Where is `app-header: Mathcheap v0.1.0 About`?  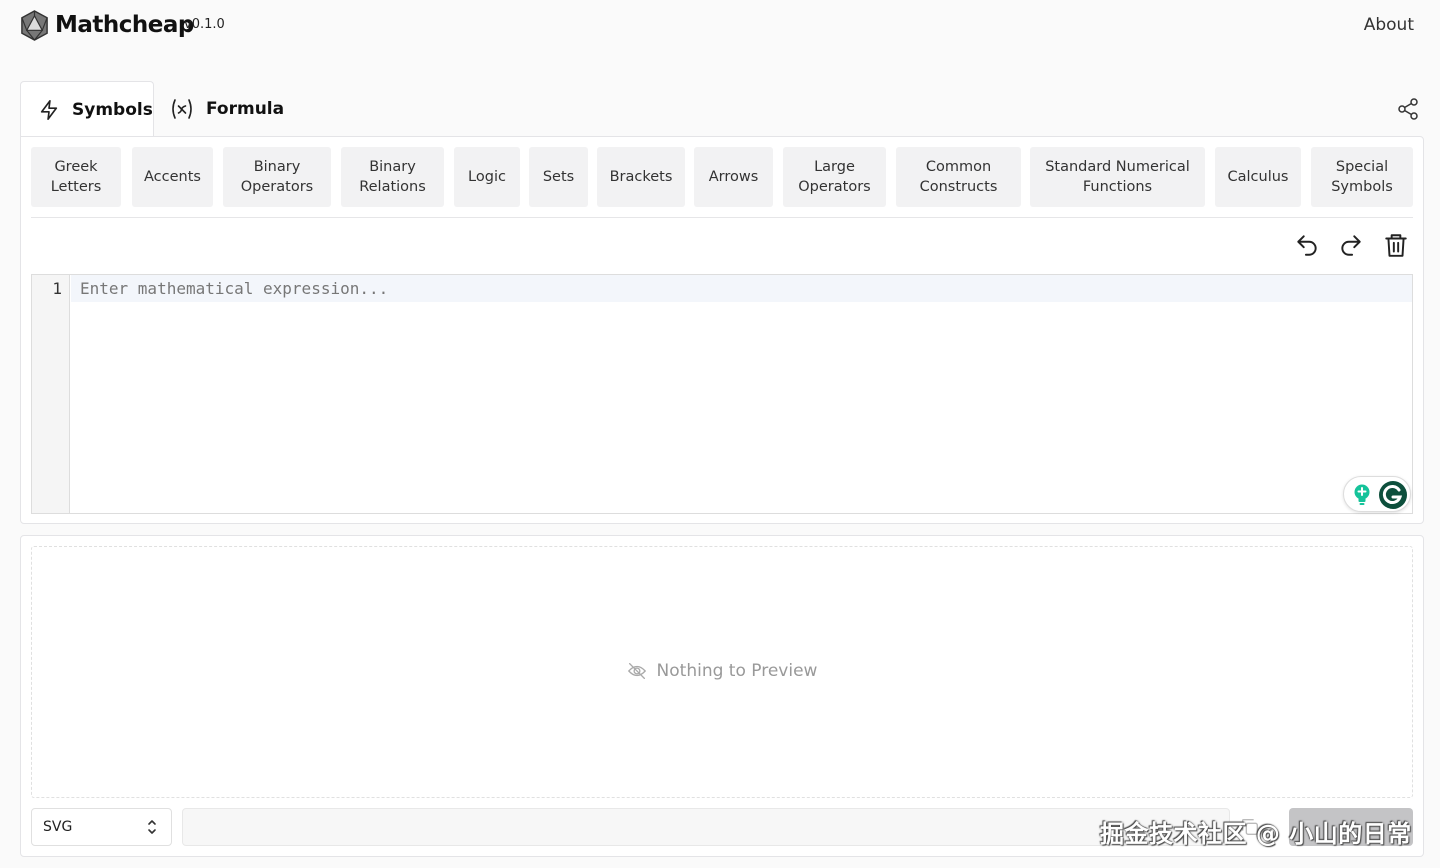
app-header: Mathcheap v0.1.0 About is located at coordinates (720, 26).